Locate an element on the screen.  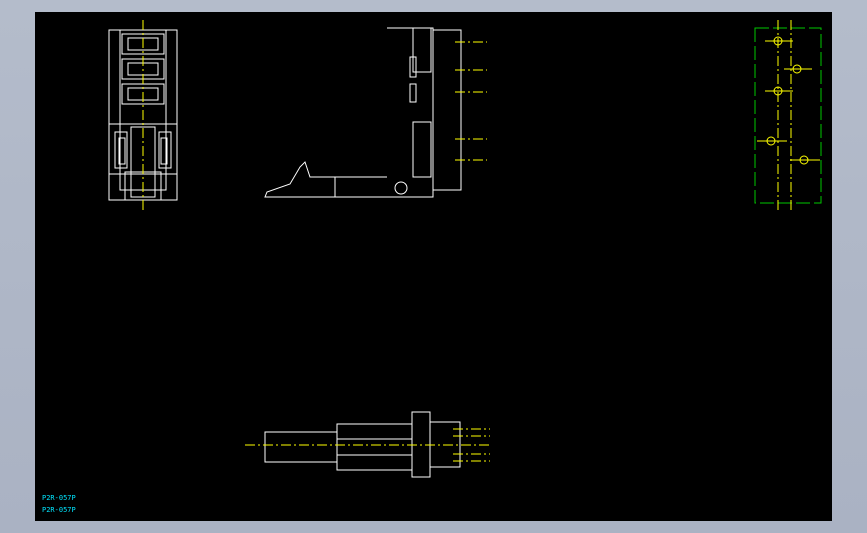
side-view is located at coordinates (363, 112).